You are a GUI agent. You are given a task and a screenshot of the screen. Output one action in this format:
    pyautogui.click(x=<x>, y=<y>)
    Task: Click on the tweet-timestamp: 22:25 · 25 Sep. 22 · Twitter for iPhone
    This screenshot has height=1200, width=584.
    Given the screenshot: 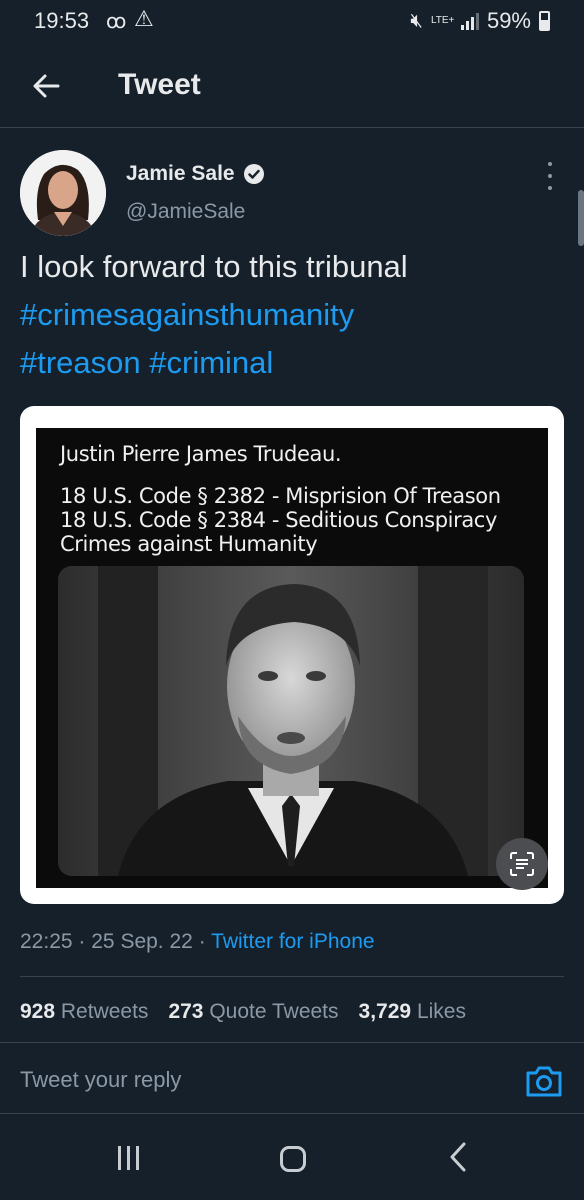 What is the action you would take?
    pyautogui.click(x=197, y=942)
    